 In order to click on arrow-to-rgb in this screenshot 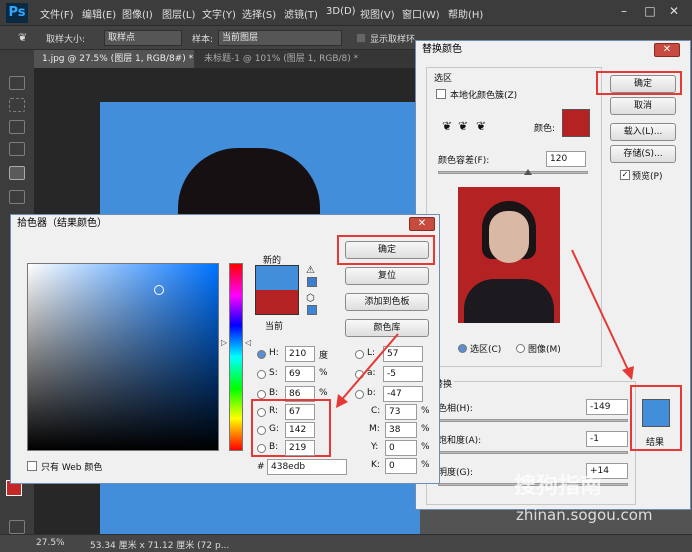, I will do `click(368, 369)`.